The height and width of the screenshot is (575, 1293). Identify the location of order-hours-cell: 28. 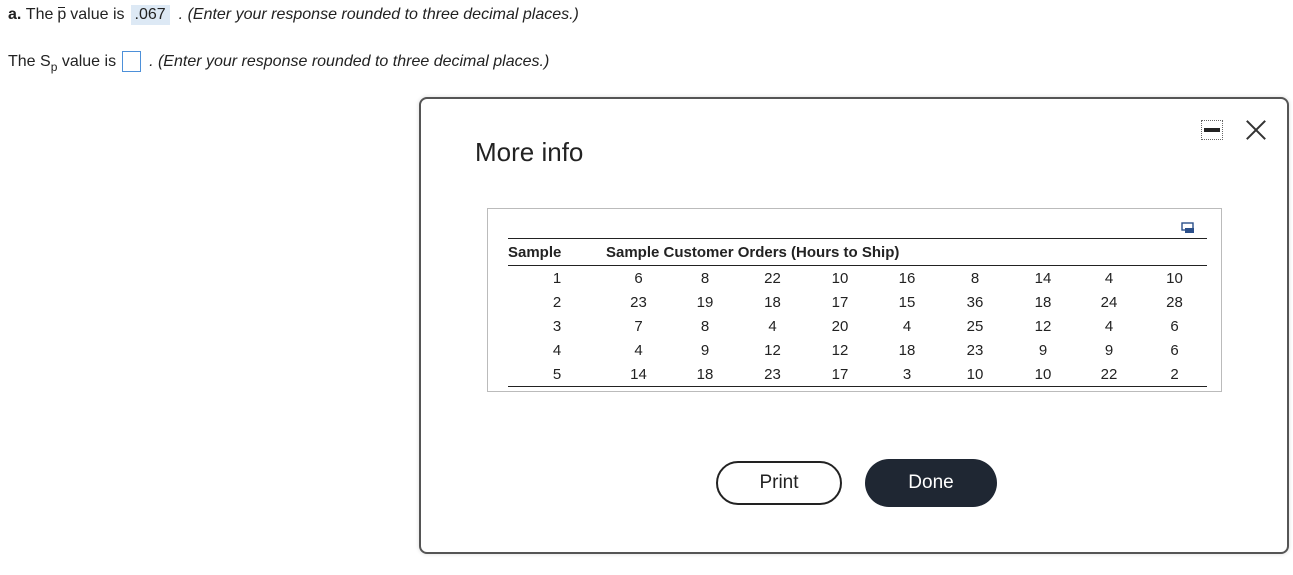
(1174, 302).